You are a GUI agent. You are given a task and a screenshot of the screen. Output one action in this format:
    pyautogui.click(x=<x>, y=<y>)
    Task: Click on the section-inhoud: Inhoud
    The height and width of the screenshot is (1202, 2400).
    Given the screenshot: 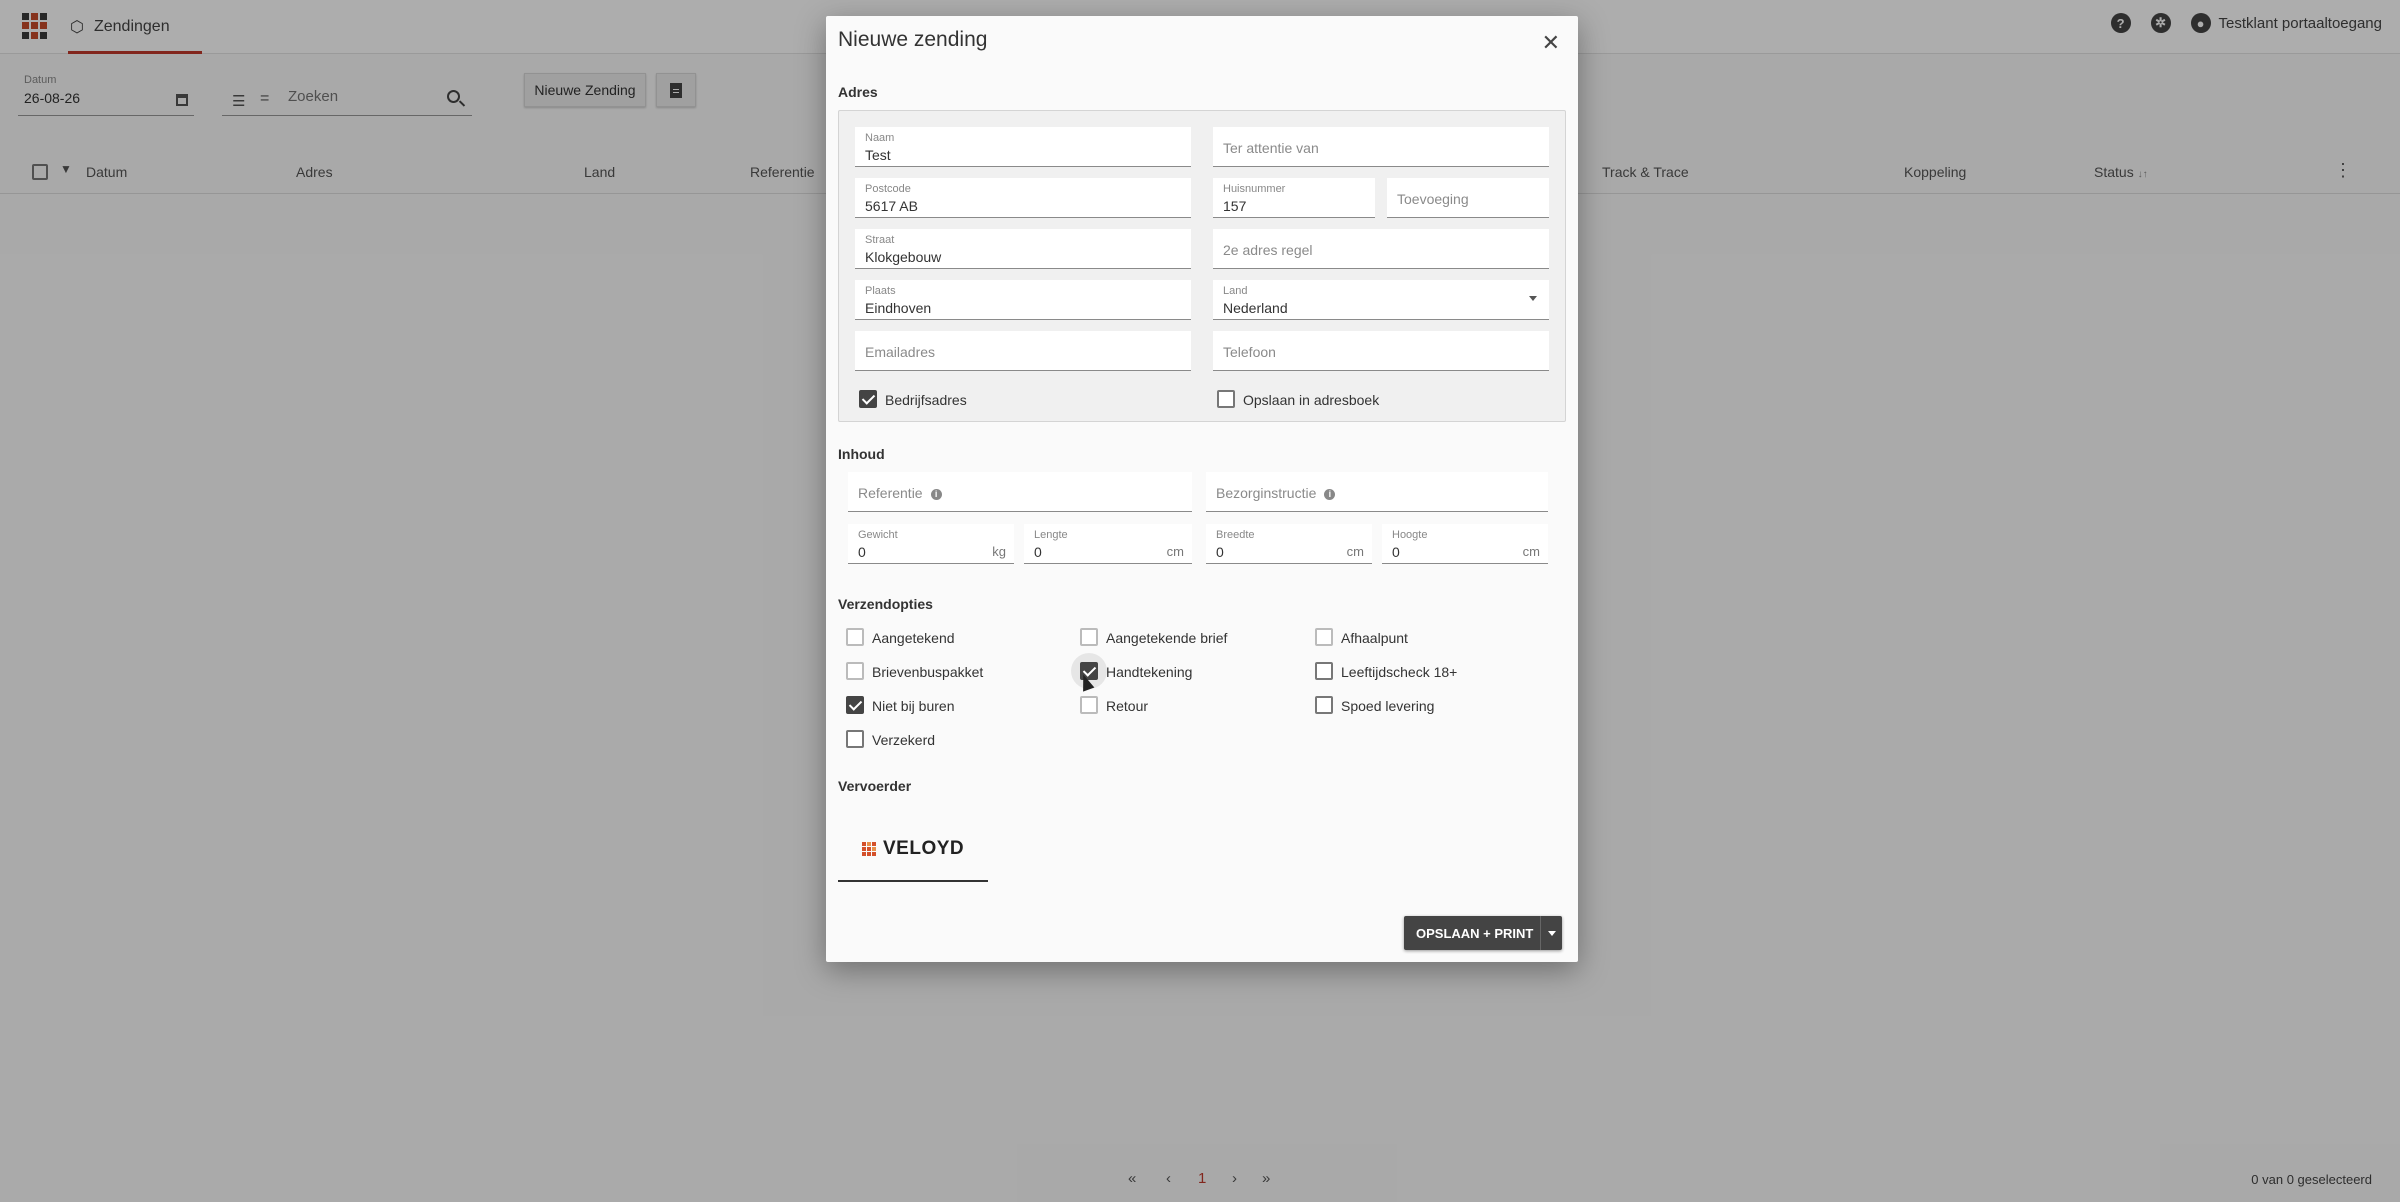 What is the action you would take?
    pyautogui.click(x=861, y=454)
    